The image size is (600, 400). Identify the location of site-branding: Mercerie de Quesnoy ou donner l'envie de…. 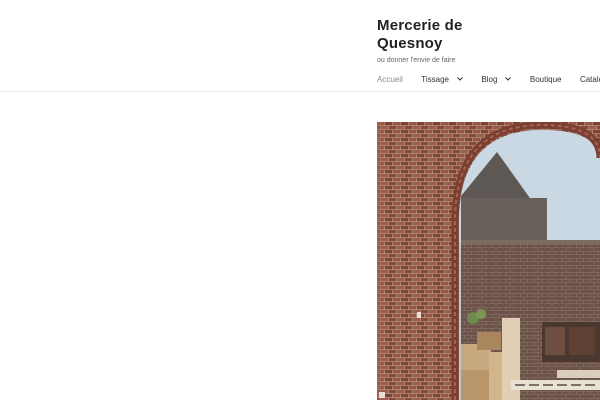
(452, 41).